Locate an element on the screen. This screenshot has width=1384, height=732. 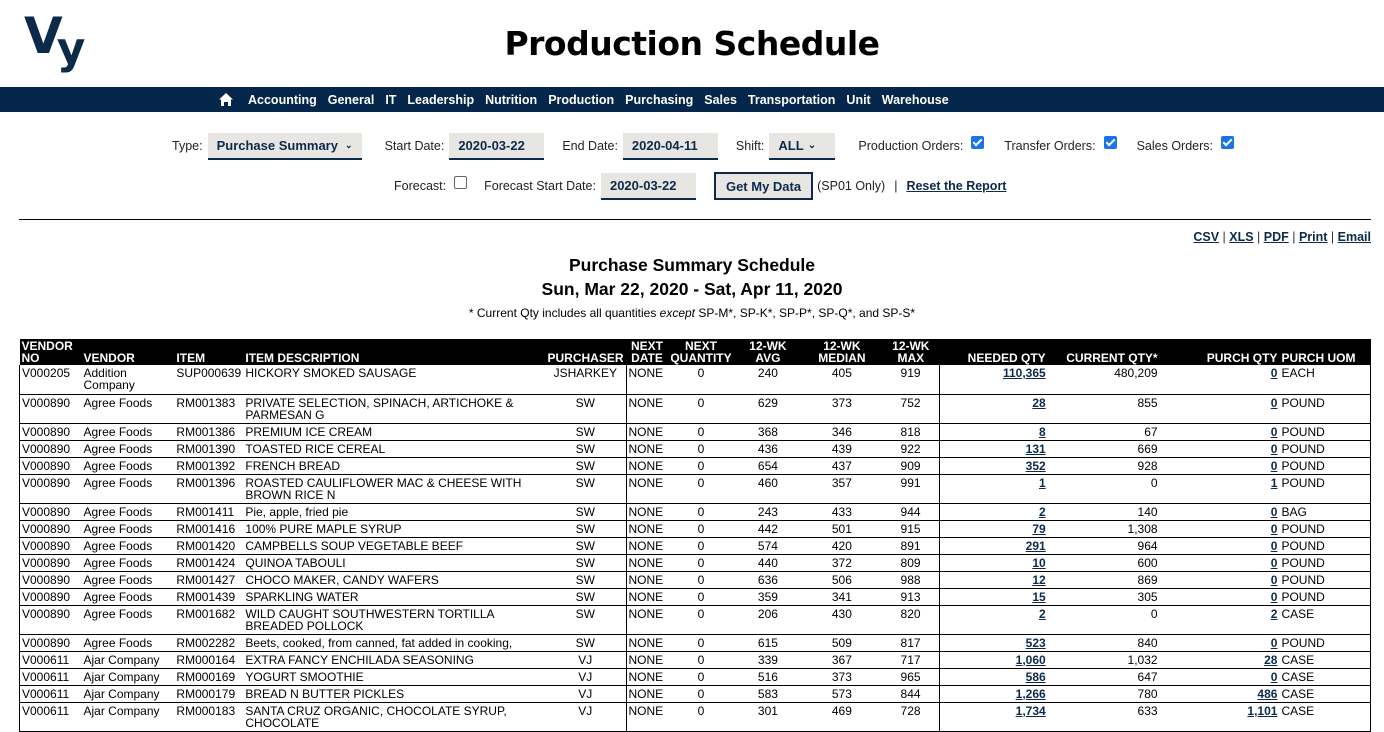
reset-report-link: Reset the Report is located at coordinates (956, 186).